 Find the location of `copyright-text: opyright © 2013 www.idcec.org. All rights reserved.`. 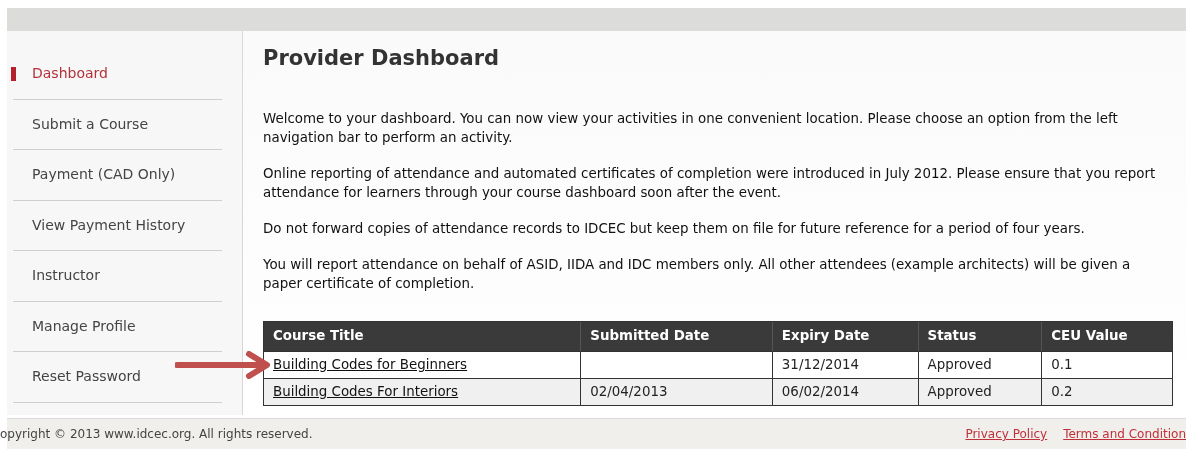

copyright-text: opyright © 2013 www.idcec.org. All rights reserved. is located at coordinates (156, 434).